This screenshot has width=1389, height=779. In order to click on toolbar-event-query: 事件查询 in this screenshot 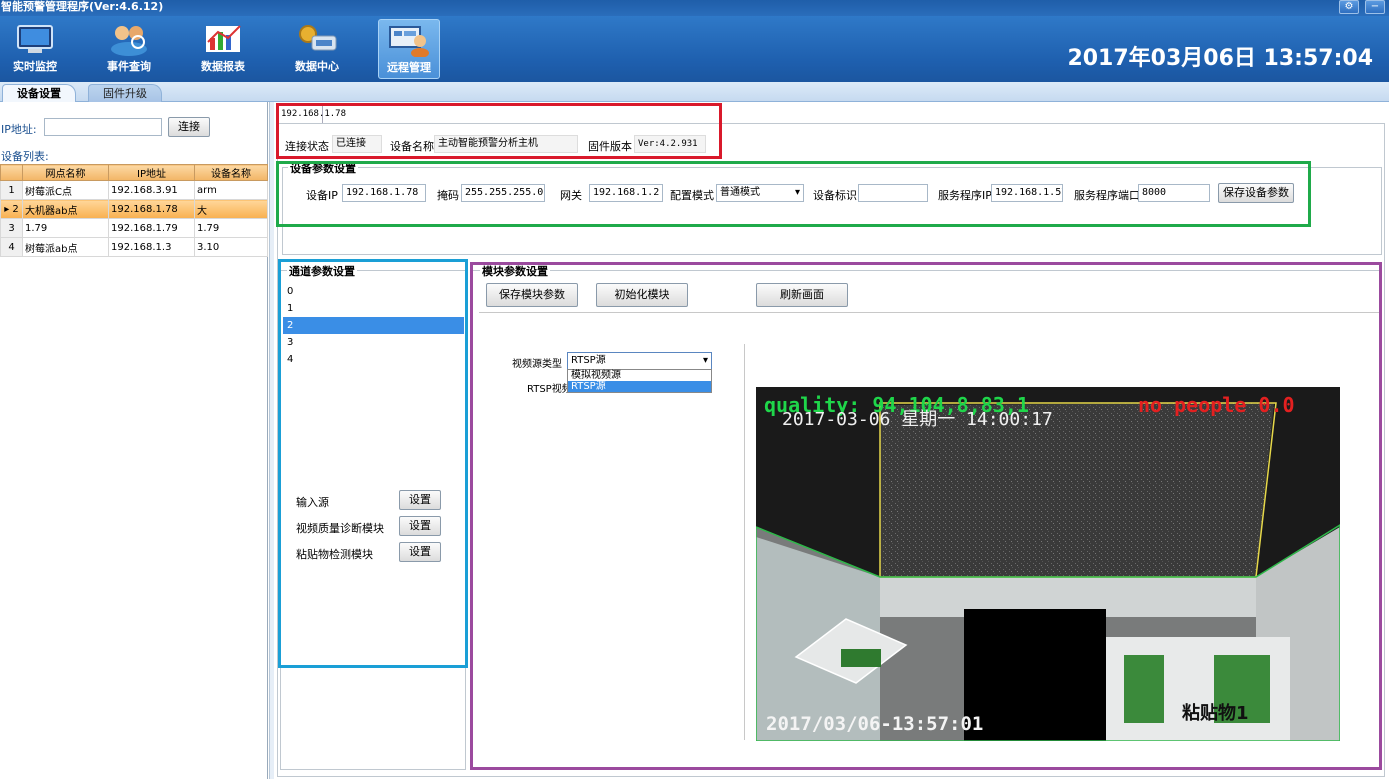, I will do `click(129, 49)`.